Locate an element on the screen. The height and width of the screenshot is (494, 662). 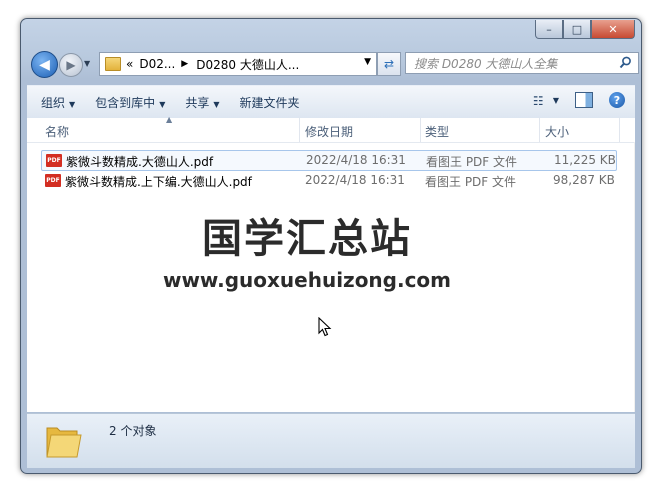
share-menu: 共享 ▼ is located at coordinates (202, 102).